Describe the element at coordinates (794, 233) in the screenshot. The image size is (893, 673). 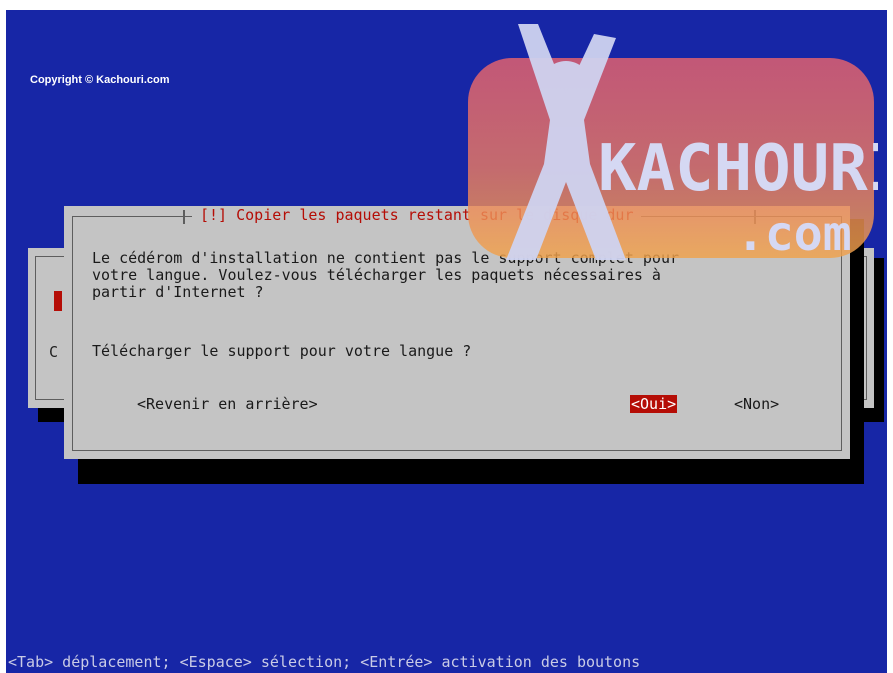
I see `logo-domain: .com` at that location.